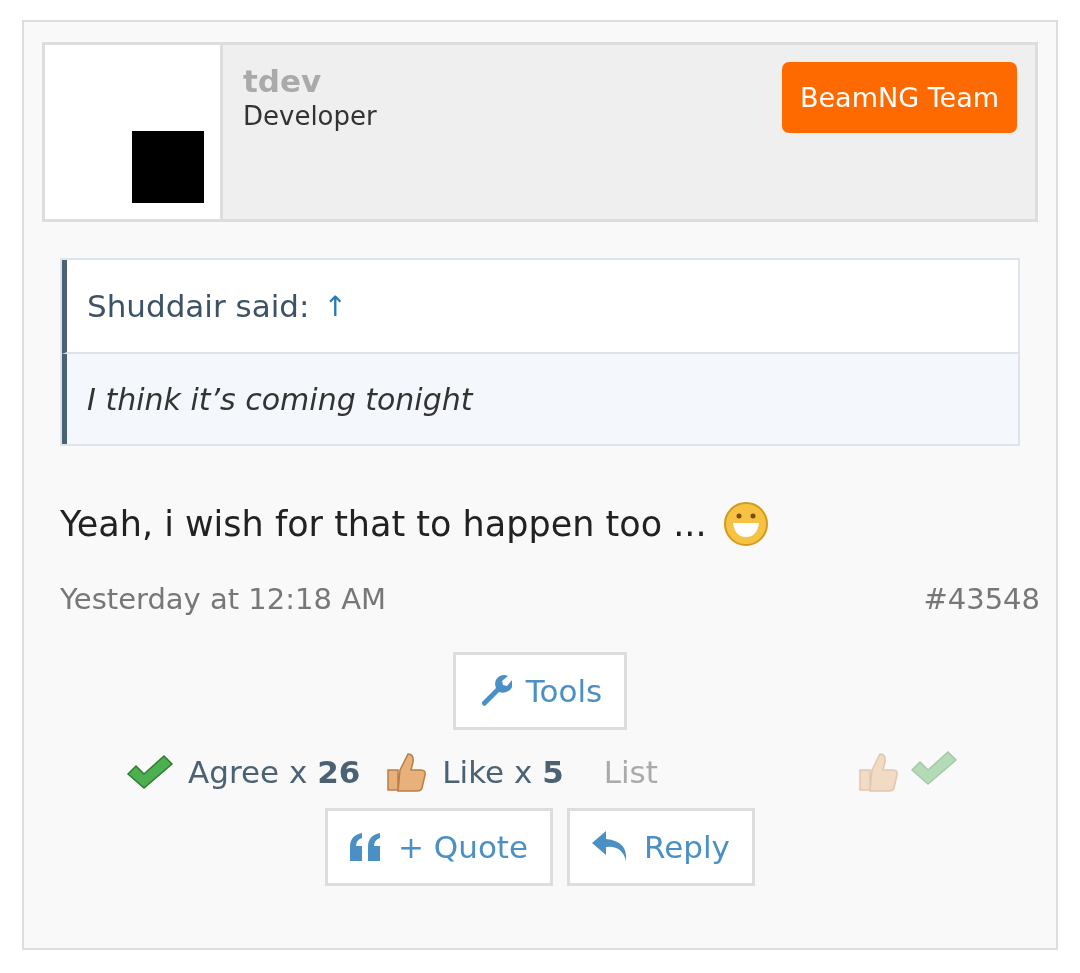 Image resolution: width=1080 pixels, height=973 pixels. I want to click on quote-attribution: Shuddair said:, so click(198, 306).